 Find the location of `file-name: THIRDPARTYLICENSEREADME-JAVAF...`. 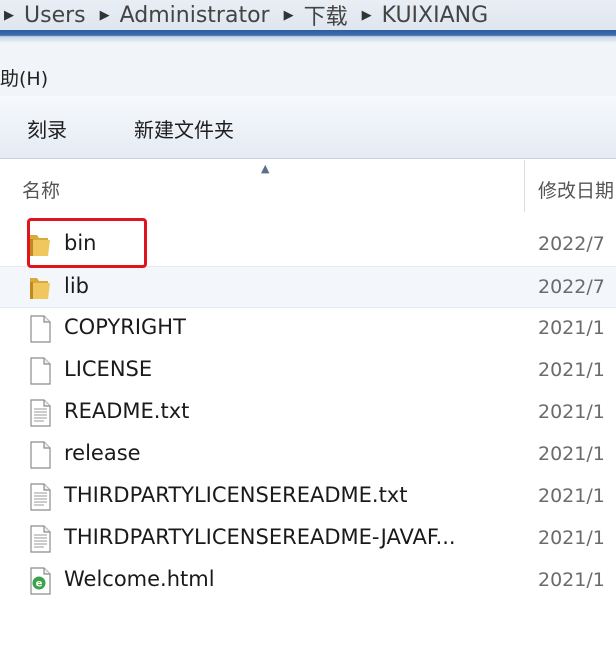

file-name: THIRDPARTYLICENSEREADME-JAVAF... is located at coordinates (260, 537).